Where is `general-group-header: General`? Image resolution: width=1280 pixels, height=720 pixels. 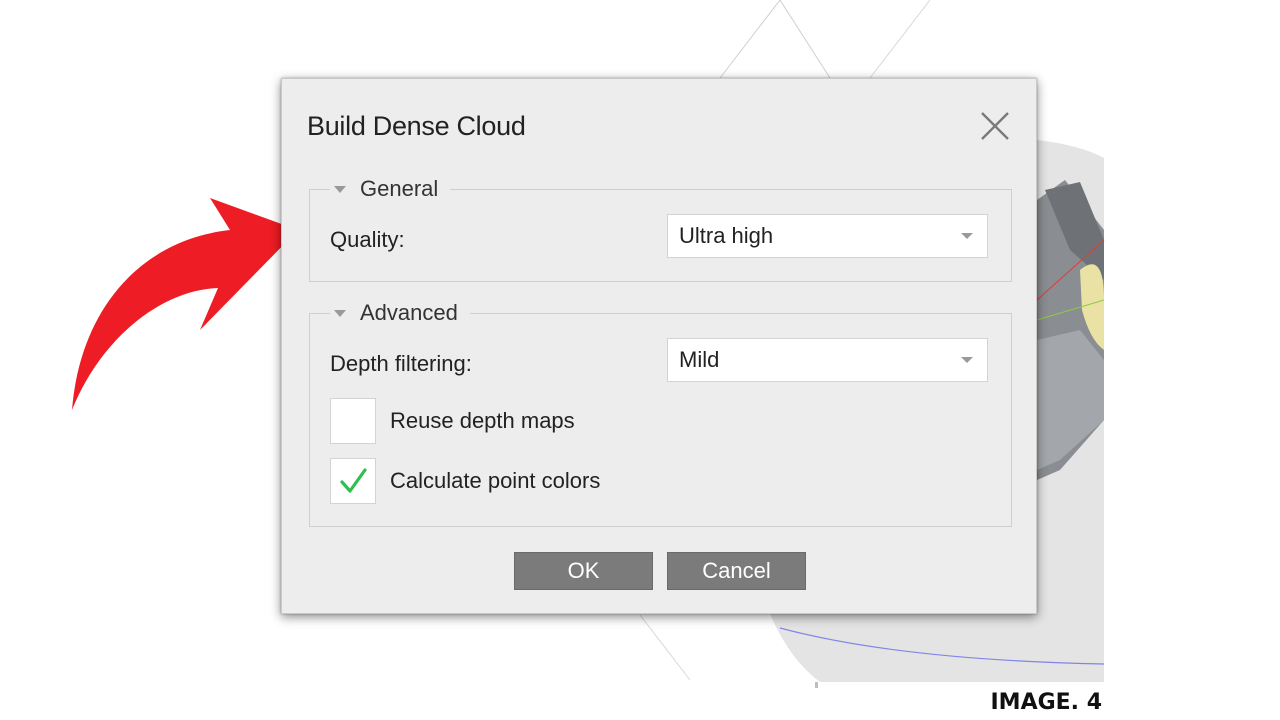 general-group-header: General is located at coordinates (390, 189).